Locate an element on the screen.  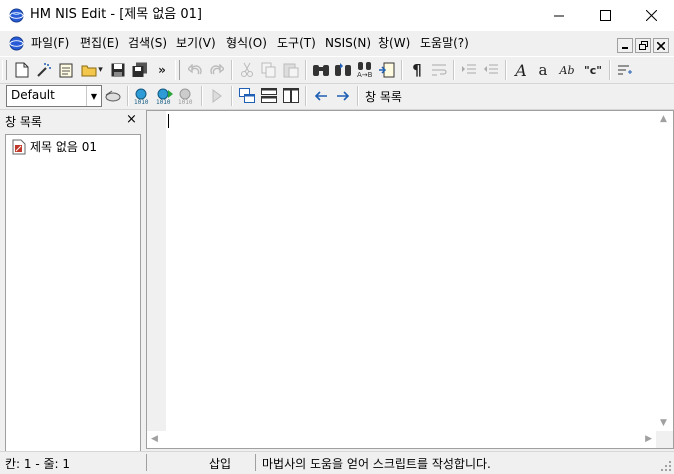
redo-button is located at coordinates (217, 70).